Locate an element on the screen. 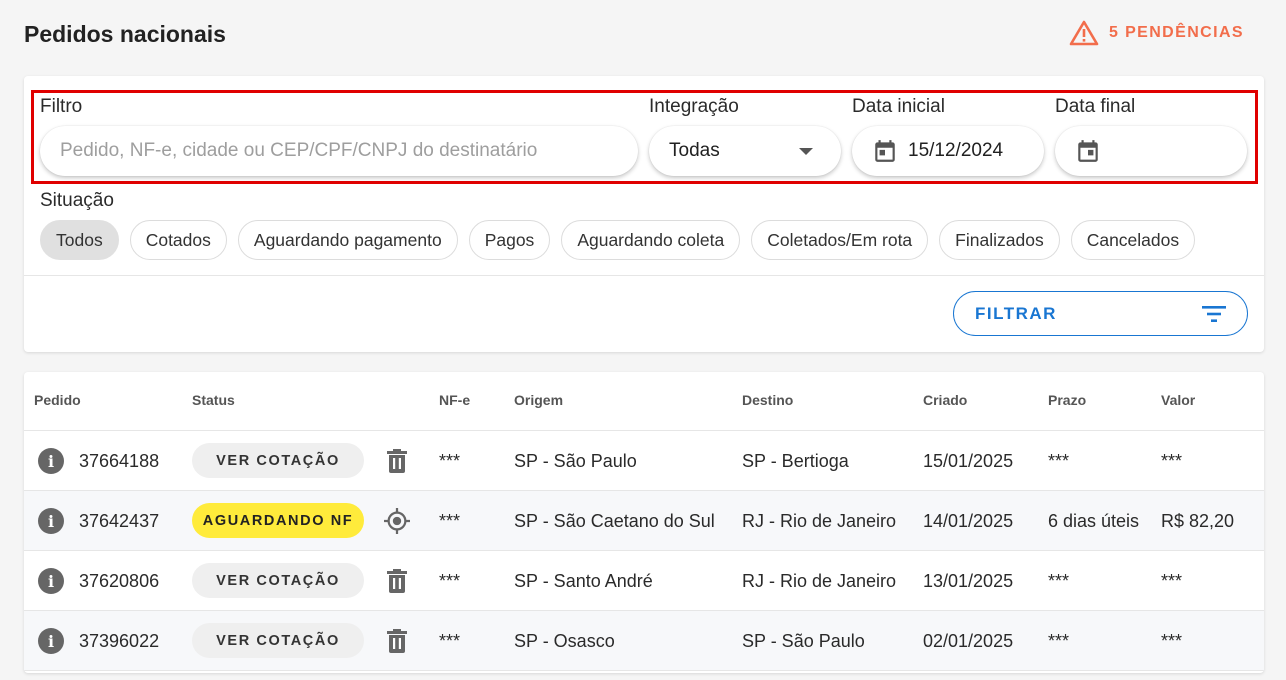  integracao-value: Todas is located at coordinates (694, 150).